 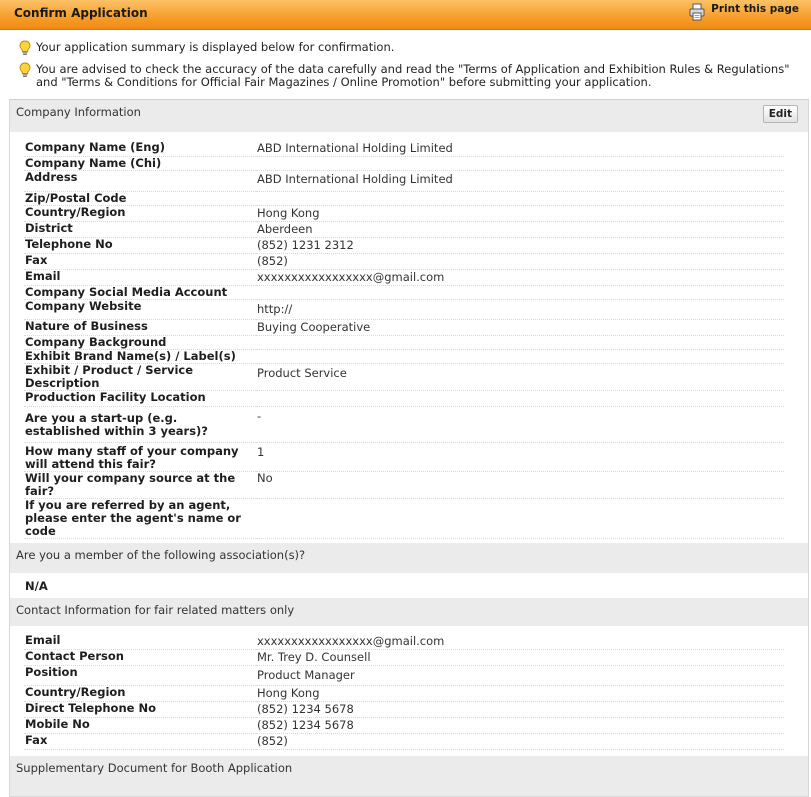 What do you see at coordinates (140, 229) in the screenshot?
I see `field-label: District` at bounding box center [140, 229].